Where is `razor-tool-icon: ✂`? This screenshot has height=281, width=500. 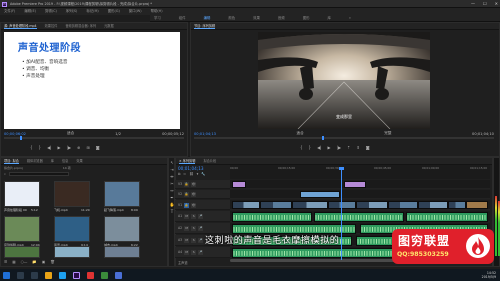
razor-tool-icon: ✂ is located at coordinates (172, 183).